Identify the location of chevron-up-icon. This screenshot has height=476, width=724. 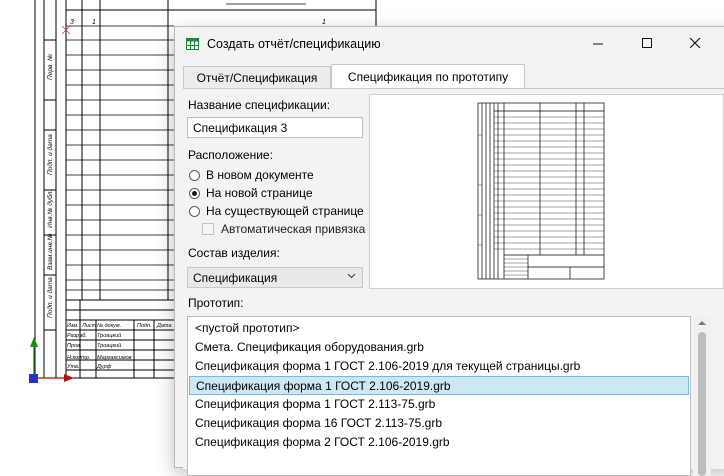
(702, 323).